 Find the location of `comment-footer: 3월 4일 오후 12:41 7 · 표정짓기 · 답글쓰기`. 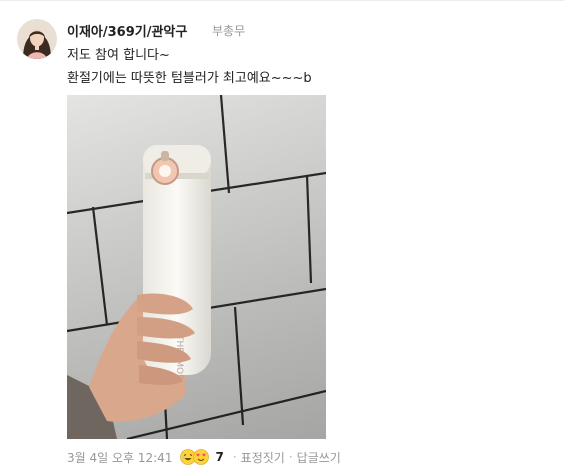

comment-footer: 3월 4일 오후 12:41 7 · 표정짓기 · 답글쓰기 is located at coordinates (204, 457).